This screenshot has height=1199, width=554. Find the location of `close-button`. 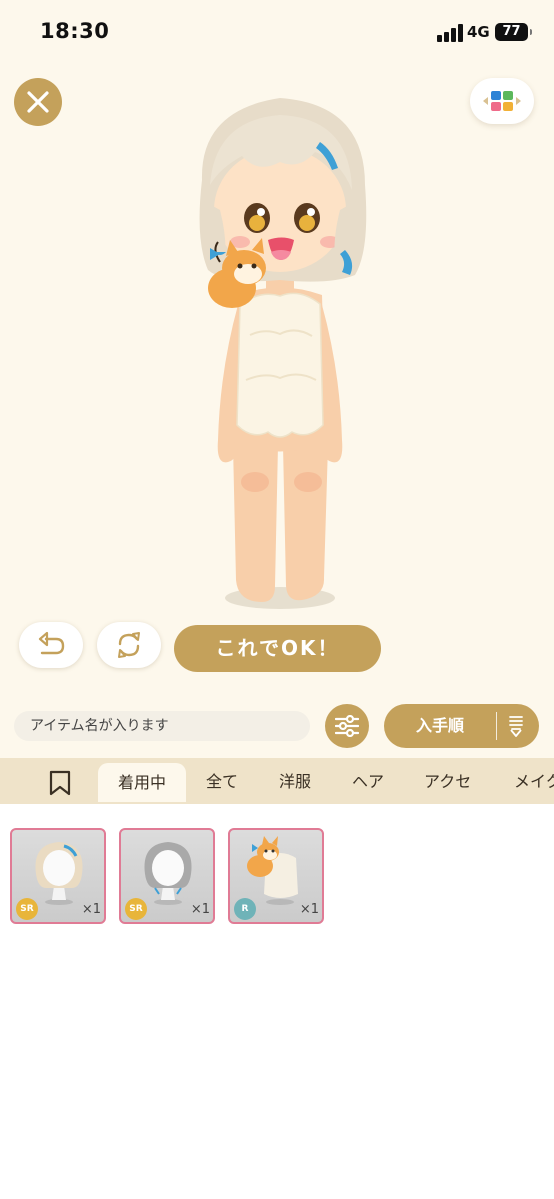

close-button is located at coordinates (38, 102).